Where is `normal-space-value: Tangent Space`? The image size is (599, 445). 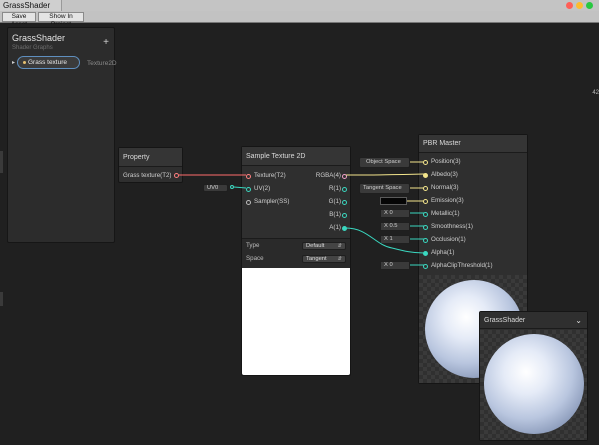
normal-space-value: Tangent Space is located at coordinates (382, 188).